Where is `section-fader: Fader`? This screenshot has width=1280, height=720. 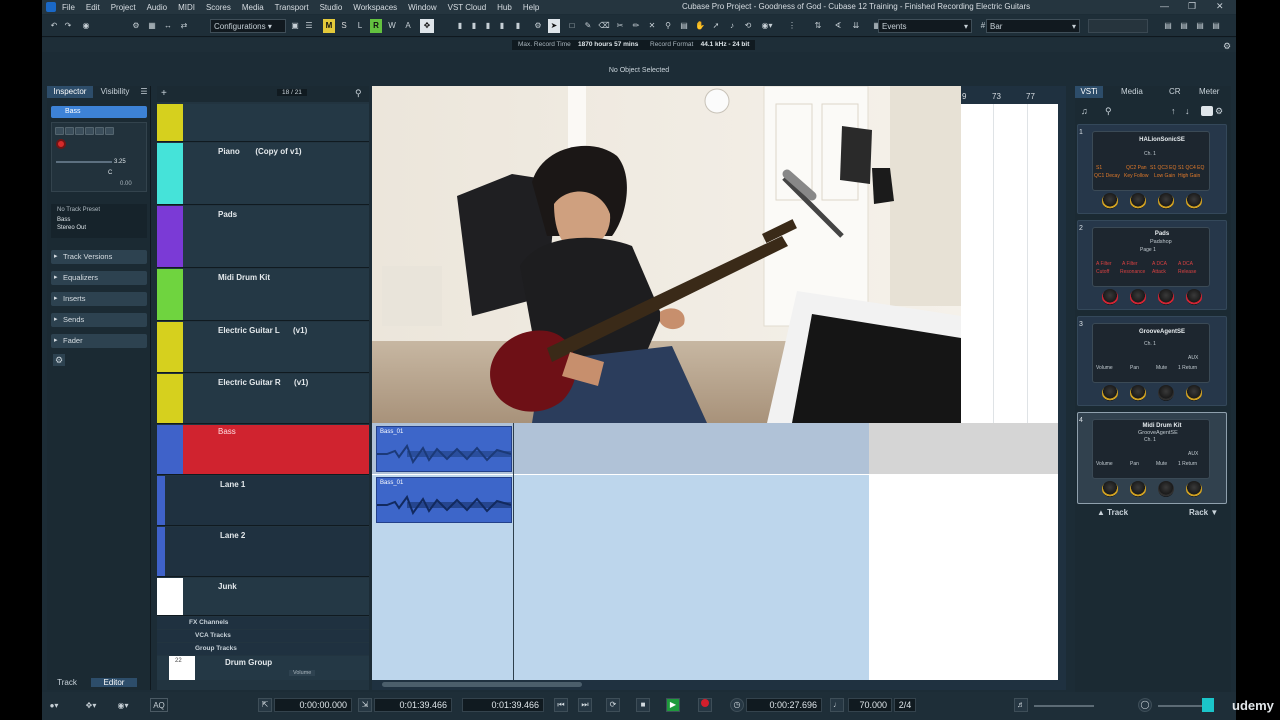
section-fader: Fader is located at coordinates (99, 341).